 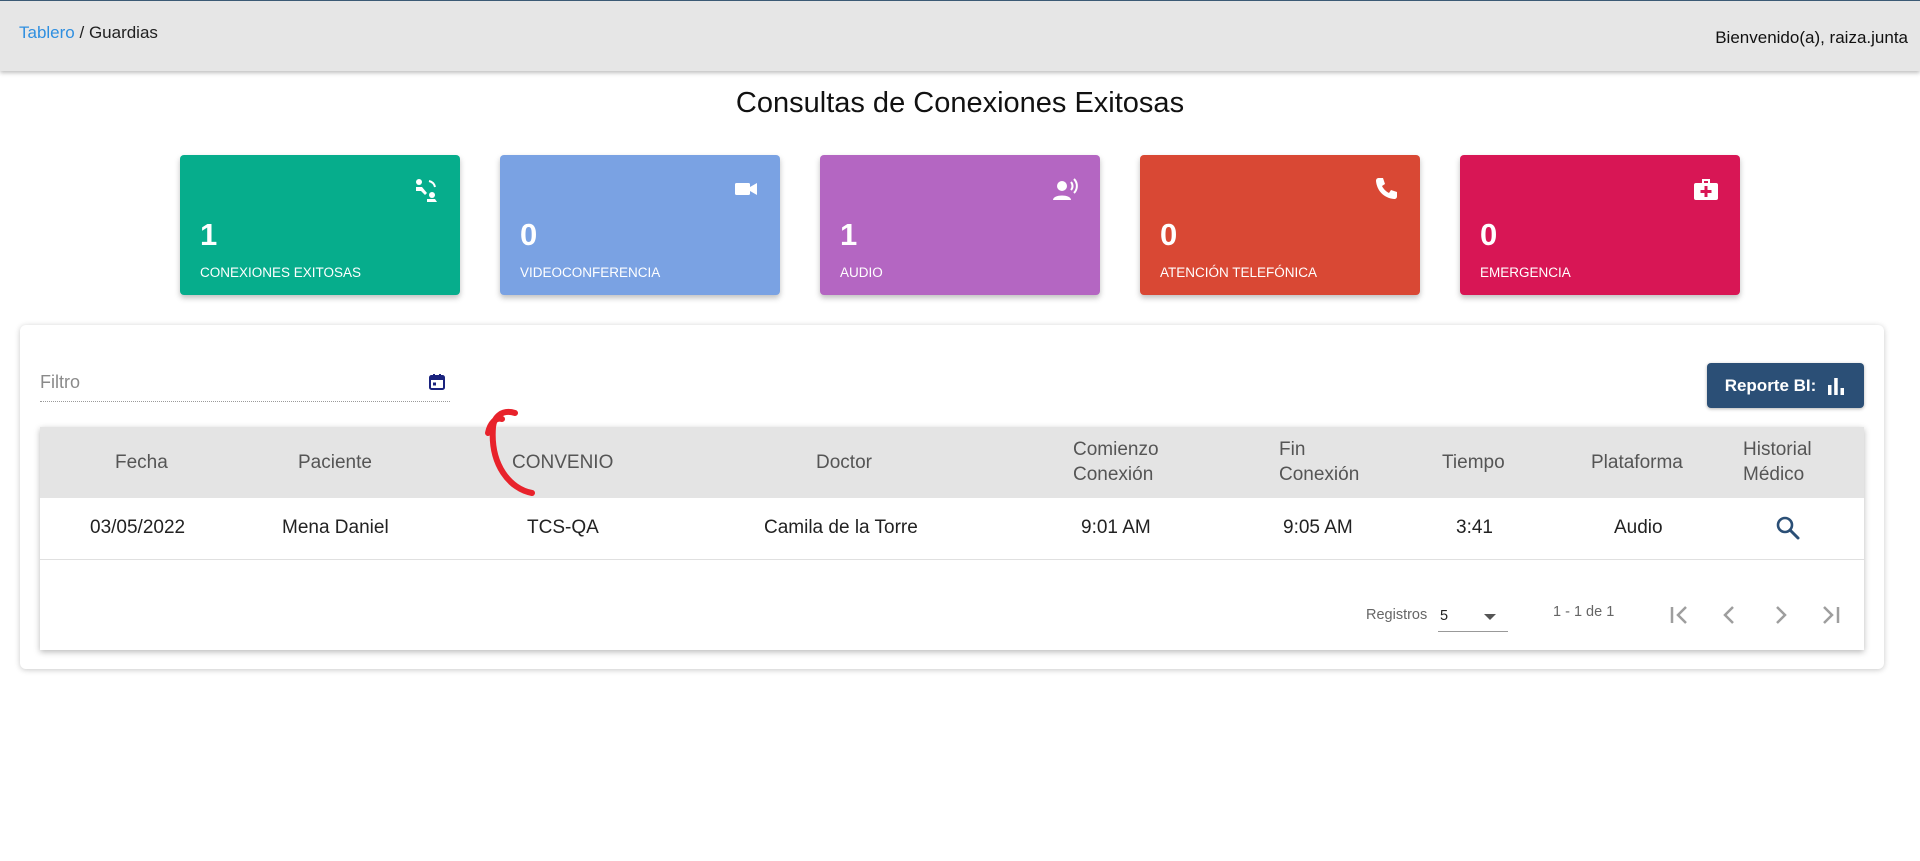 I want to click on last-page-icon, so click(x=1830, y=615).